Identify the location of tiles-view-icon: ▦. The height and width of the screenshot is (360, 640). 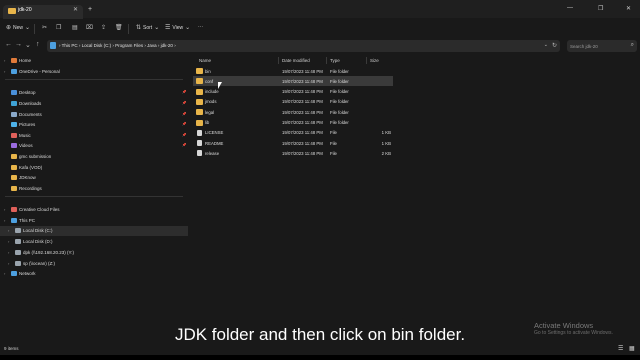
(632, 348).